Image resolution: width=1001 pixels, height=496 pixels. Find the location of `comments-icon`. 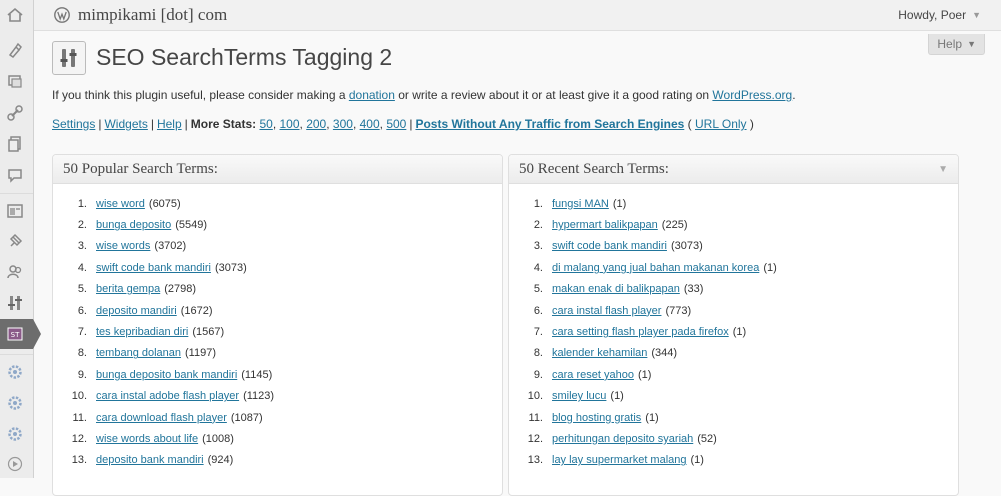

comments-icon is located at coordinates (15, 175).